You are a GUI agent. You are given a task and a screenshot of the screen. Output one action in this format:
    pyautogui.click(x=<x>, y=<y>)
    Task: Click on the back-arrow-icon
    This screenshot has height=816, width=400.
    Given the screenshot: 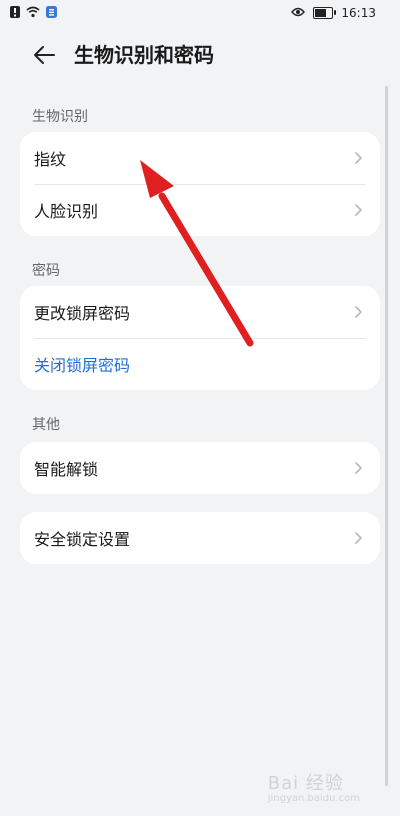 What is the action you would take?
    pyautogui.click(x=44, y=55)
    